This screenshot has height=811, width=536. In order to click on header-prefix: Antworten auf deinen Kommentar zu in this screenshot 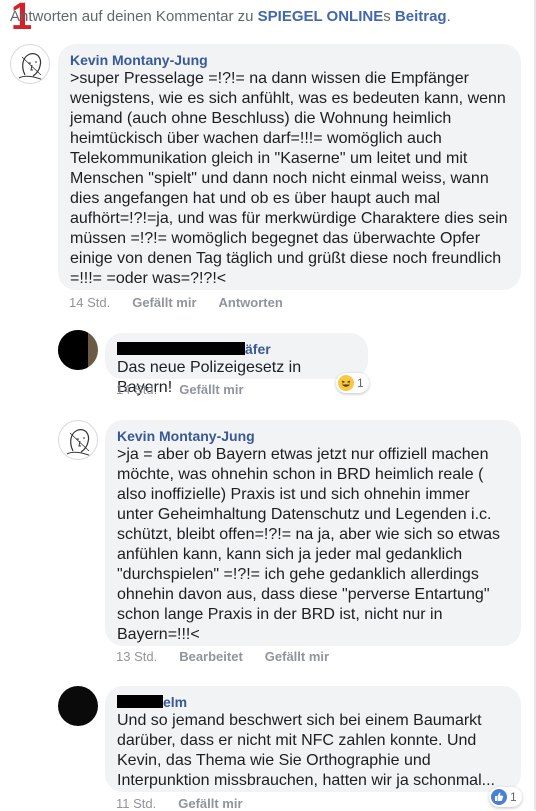, I will do `click(134, 16)`.